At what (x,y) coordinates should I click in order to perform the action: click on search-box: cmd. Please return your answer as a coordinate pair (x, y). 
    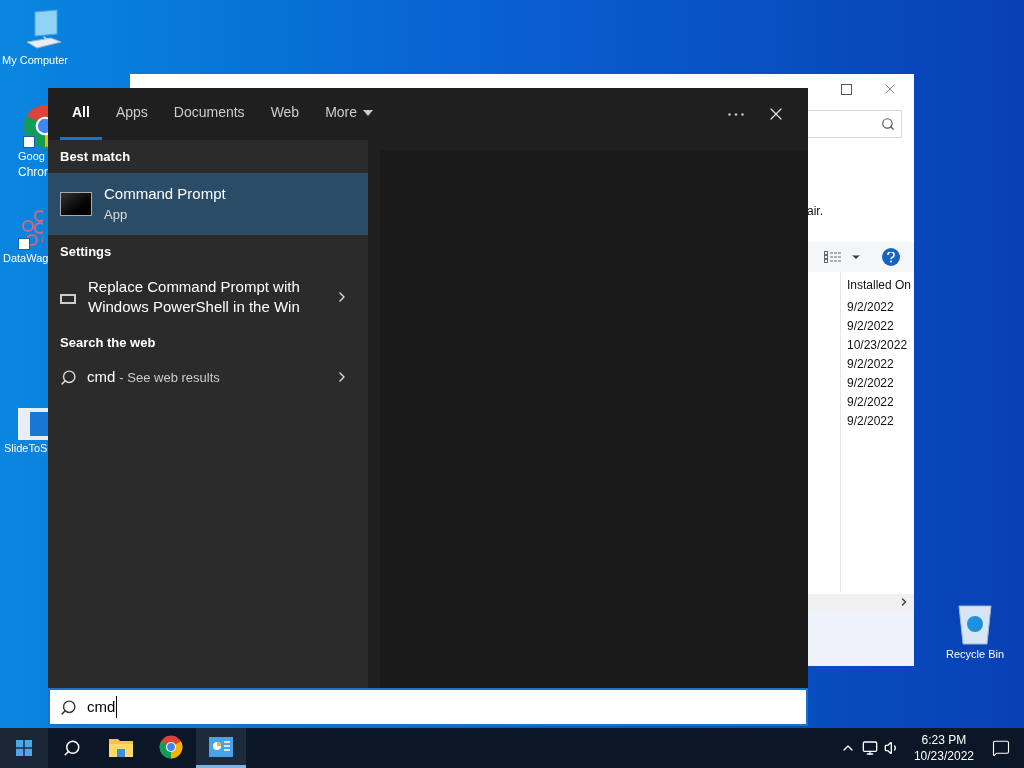
    Looking at the image, I should click on (428, 707).